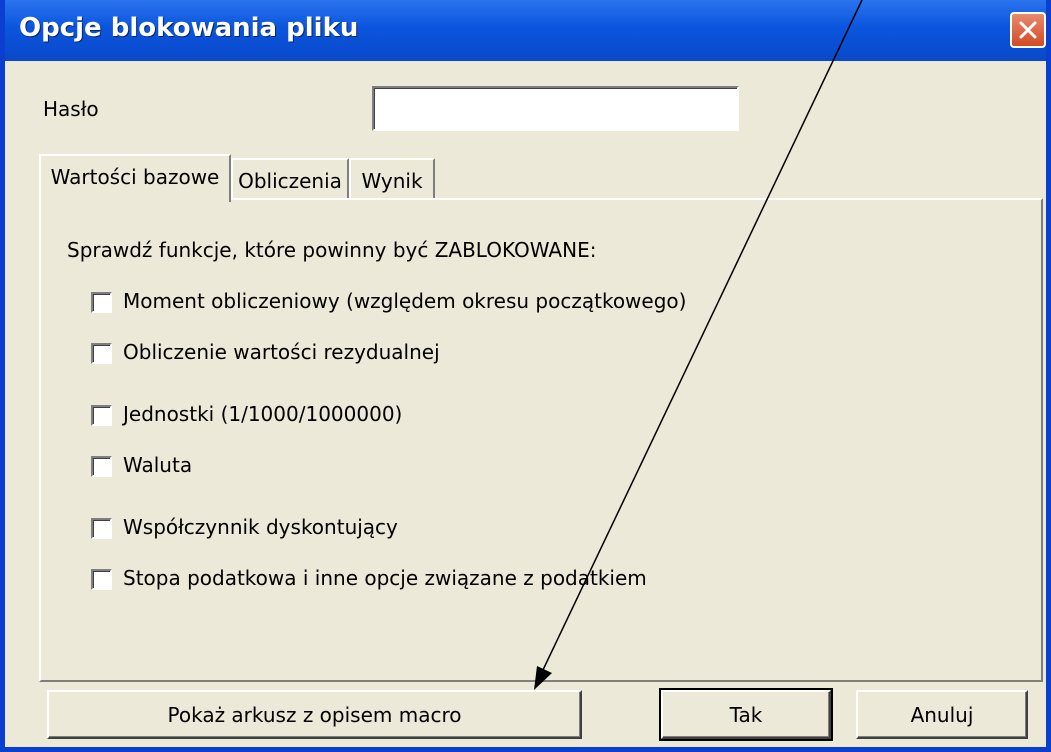  Describe the element at coordinates (281, 352) in the screenshot. I see `option-label: Obliczenie wartości rezydualnej` at that location.